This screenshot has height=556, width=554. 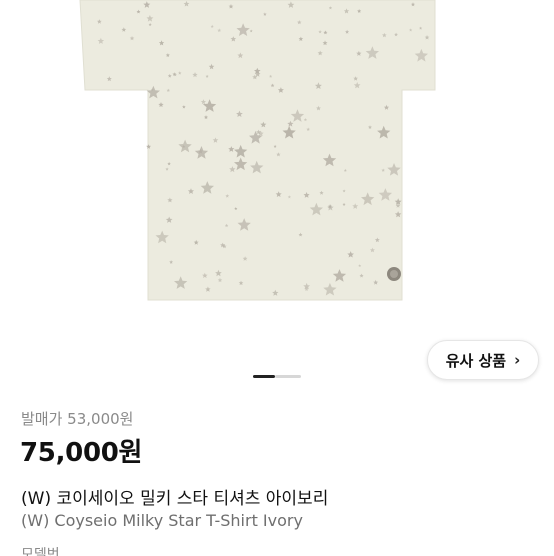 I want to click on carousel-dot-inactive, so click(x=288, y=376).